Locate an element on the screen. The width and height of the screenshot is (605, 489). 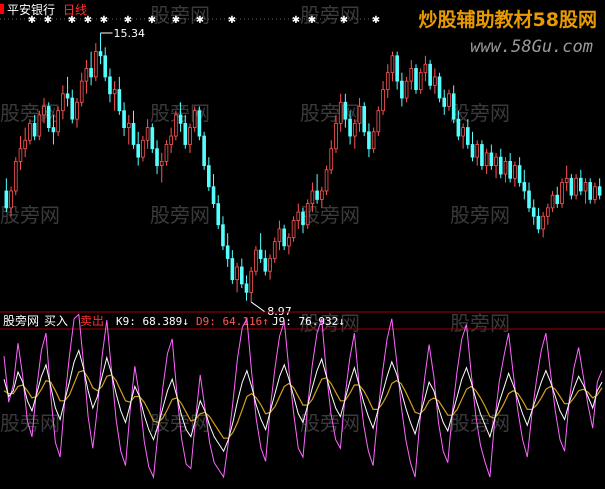
annotation-label: 15.34 is located at coordinates (130, 33).